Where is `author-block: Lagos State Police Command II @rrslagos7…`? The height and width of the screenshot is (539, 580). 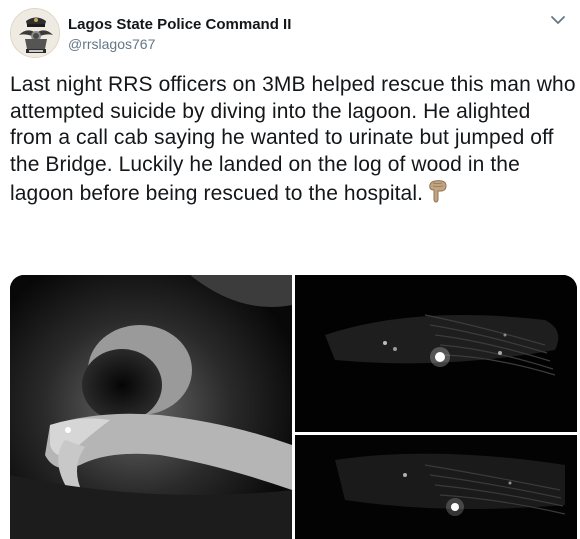
author-block: Lagos State Police Command II @rrslagos7… is located at coordinates (179, 34).